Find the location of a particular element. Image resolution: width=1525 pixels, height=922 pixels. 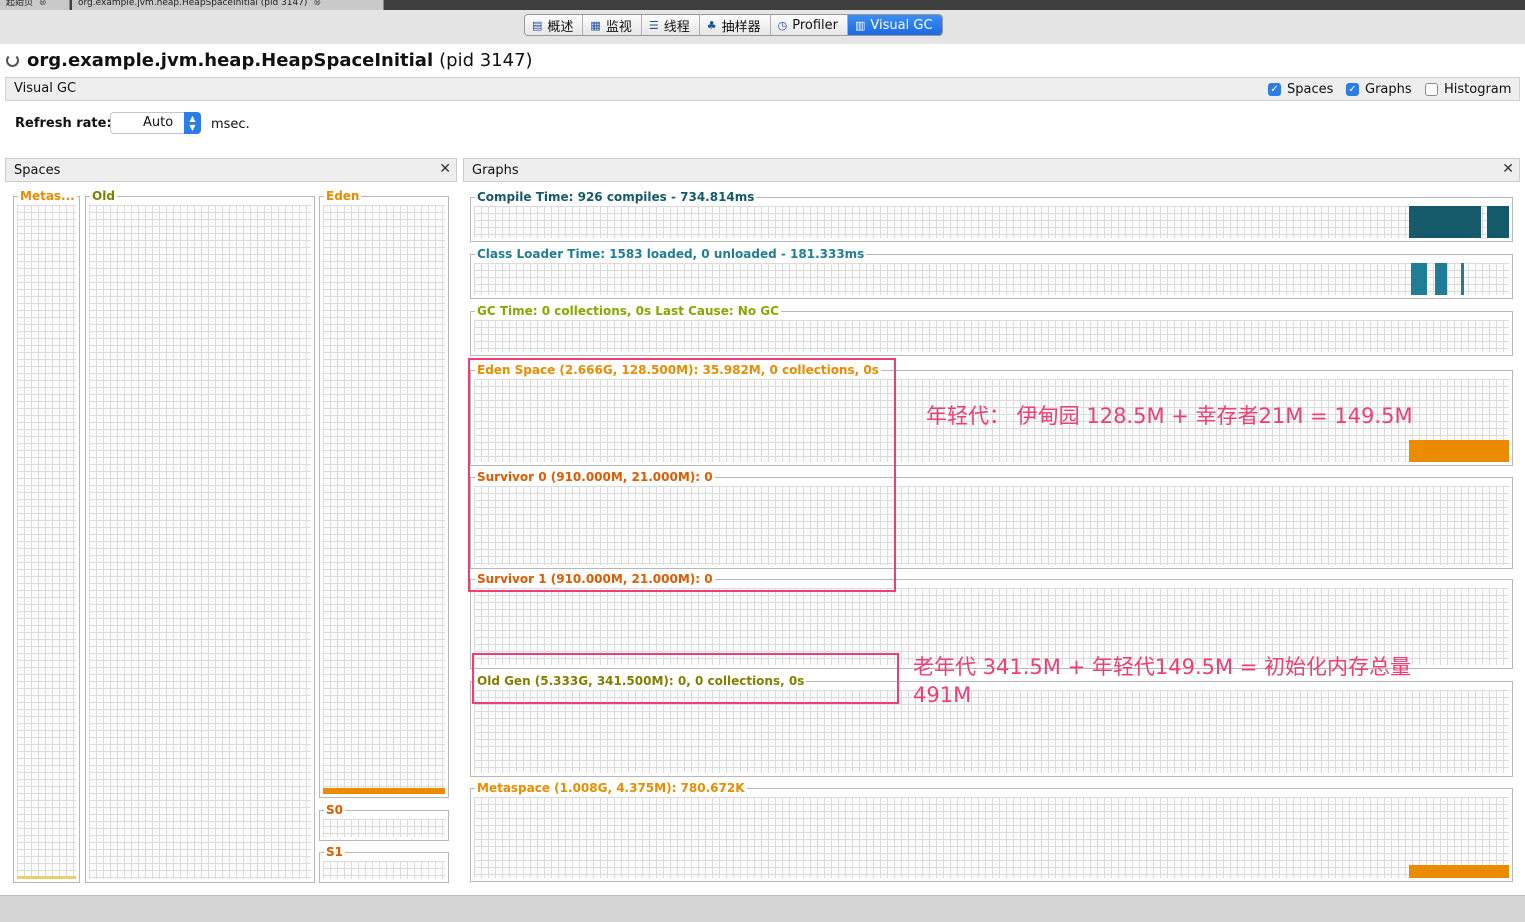

class-loader-plot is located at coordinates (991, 279).